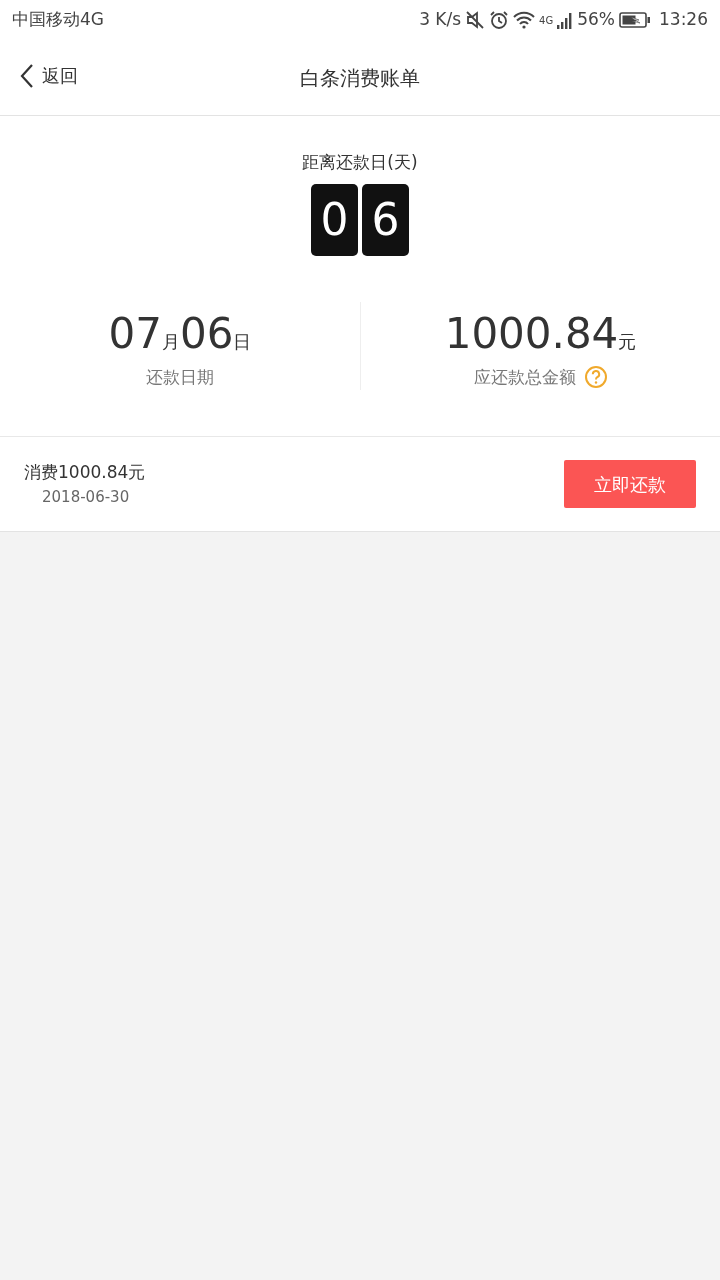  I want to click on network-type: 4G, so click(546, 21).